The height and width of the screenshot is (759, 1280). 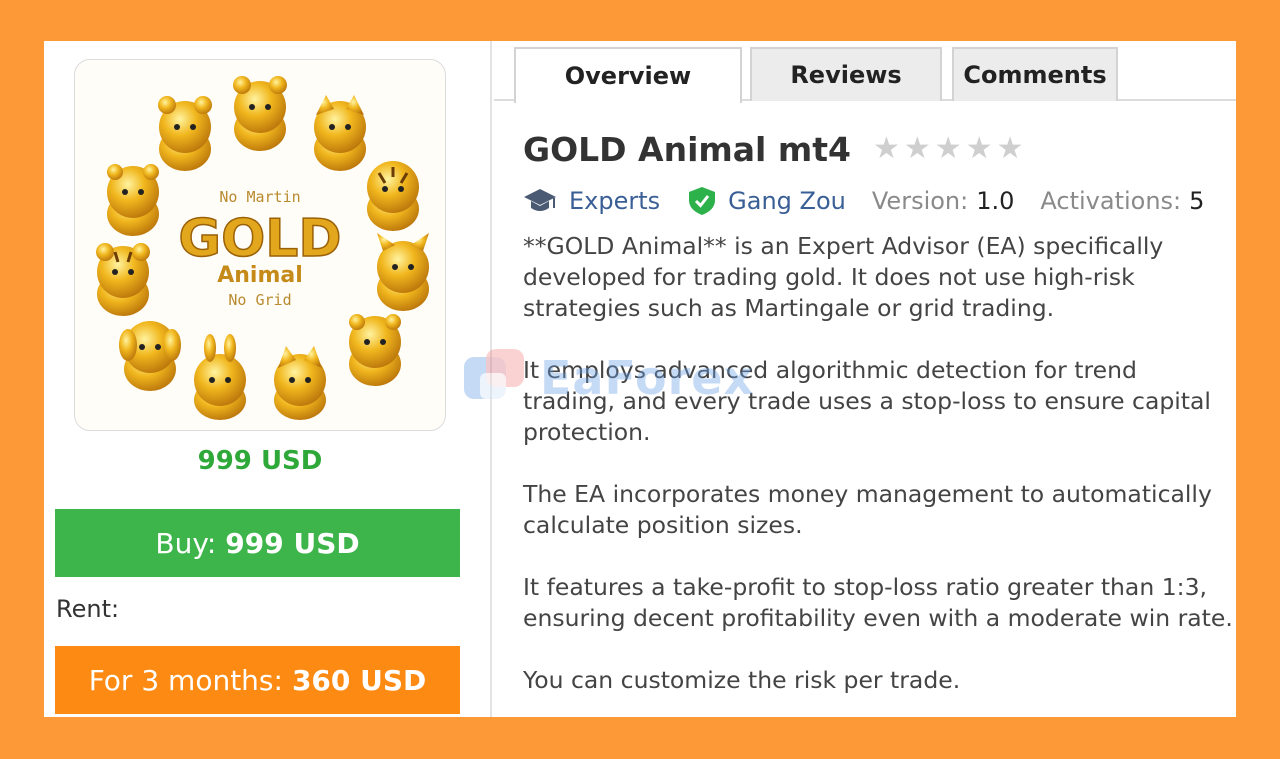 What do you see at coordinates (260, 275) in the screenshot?
I see `image-text-line3: Animal` at bounding box center [260, 275].